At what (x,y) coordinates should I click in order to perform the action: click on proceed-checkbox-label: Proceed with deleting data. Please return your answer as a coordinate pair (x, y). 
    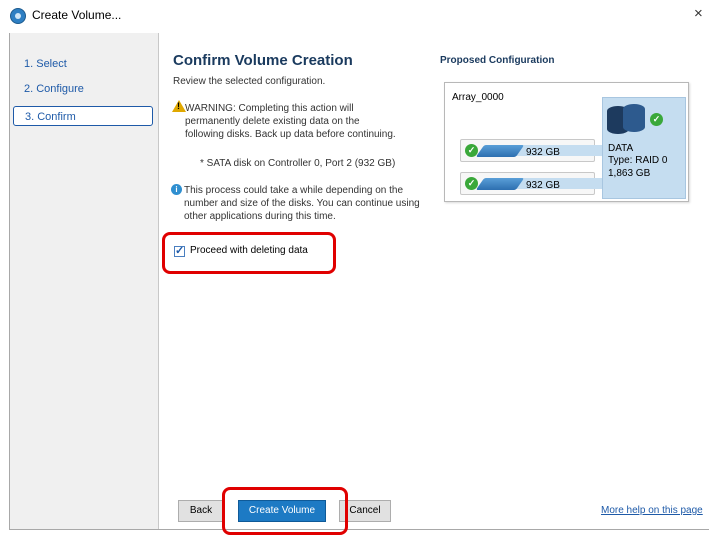
    Looking at the image, I should click on (249, 250).